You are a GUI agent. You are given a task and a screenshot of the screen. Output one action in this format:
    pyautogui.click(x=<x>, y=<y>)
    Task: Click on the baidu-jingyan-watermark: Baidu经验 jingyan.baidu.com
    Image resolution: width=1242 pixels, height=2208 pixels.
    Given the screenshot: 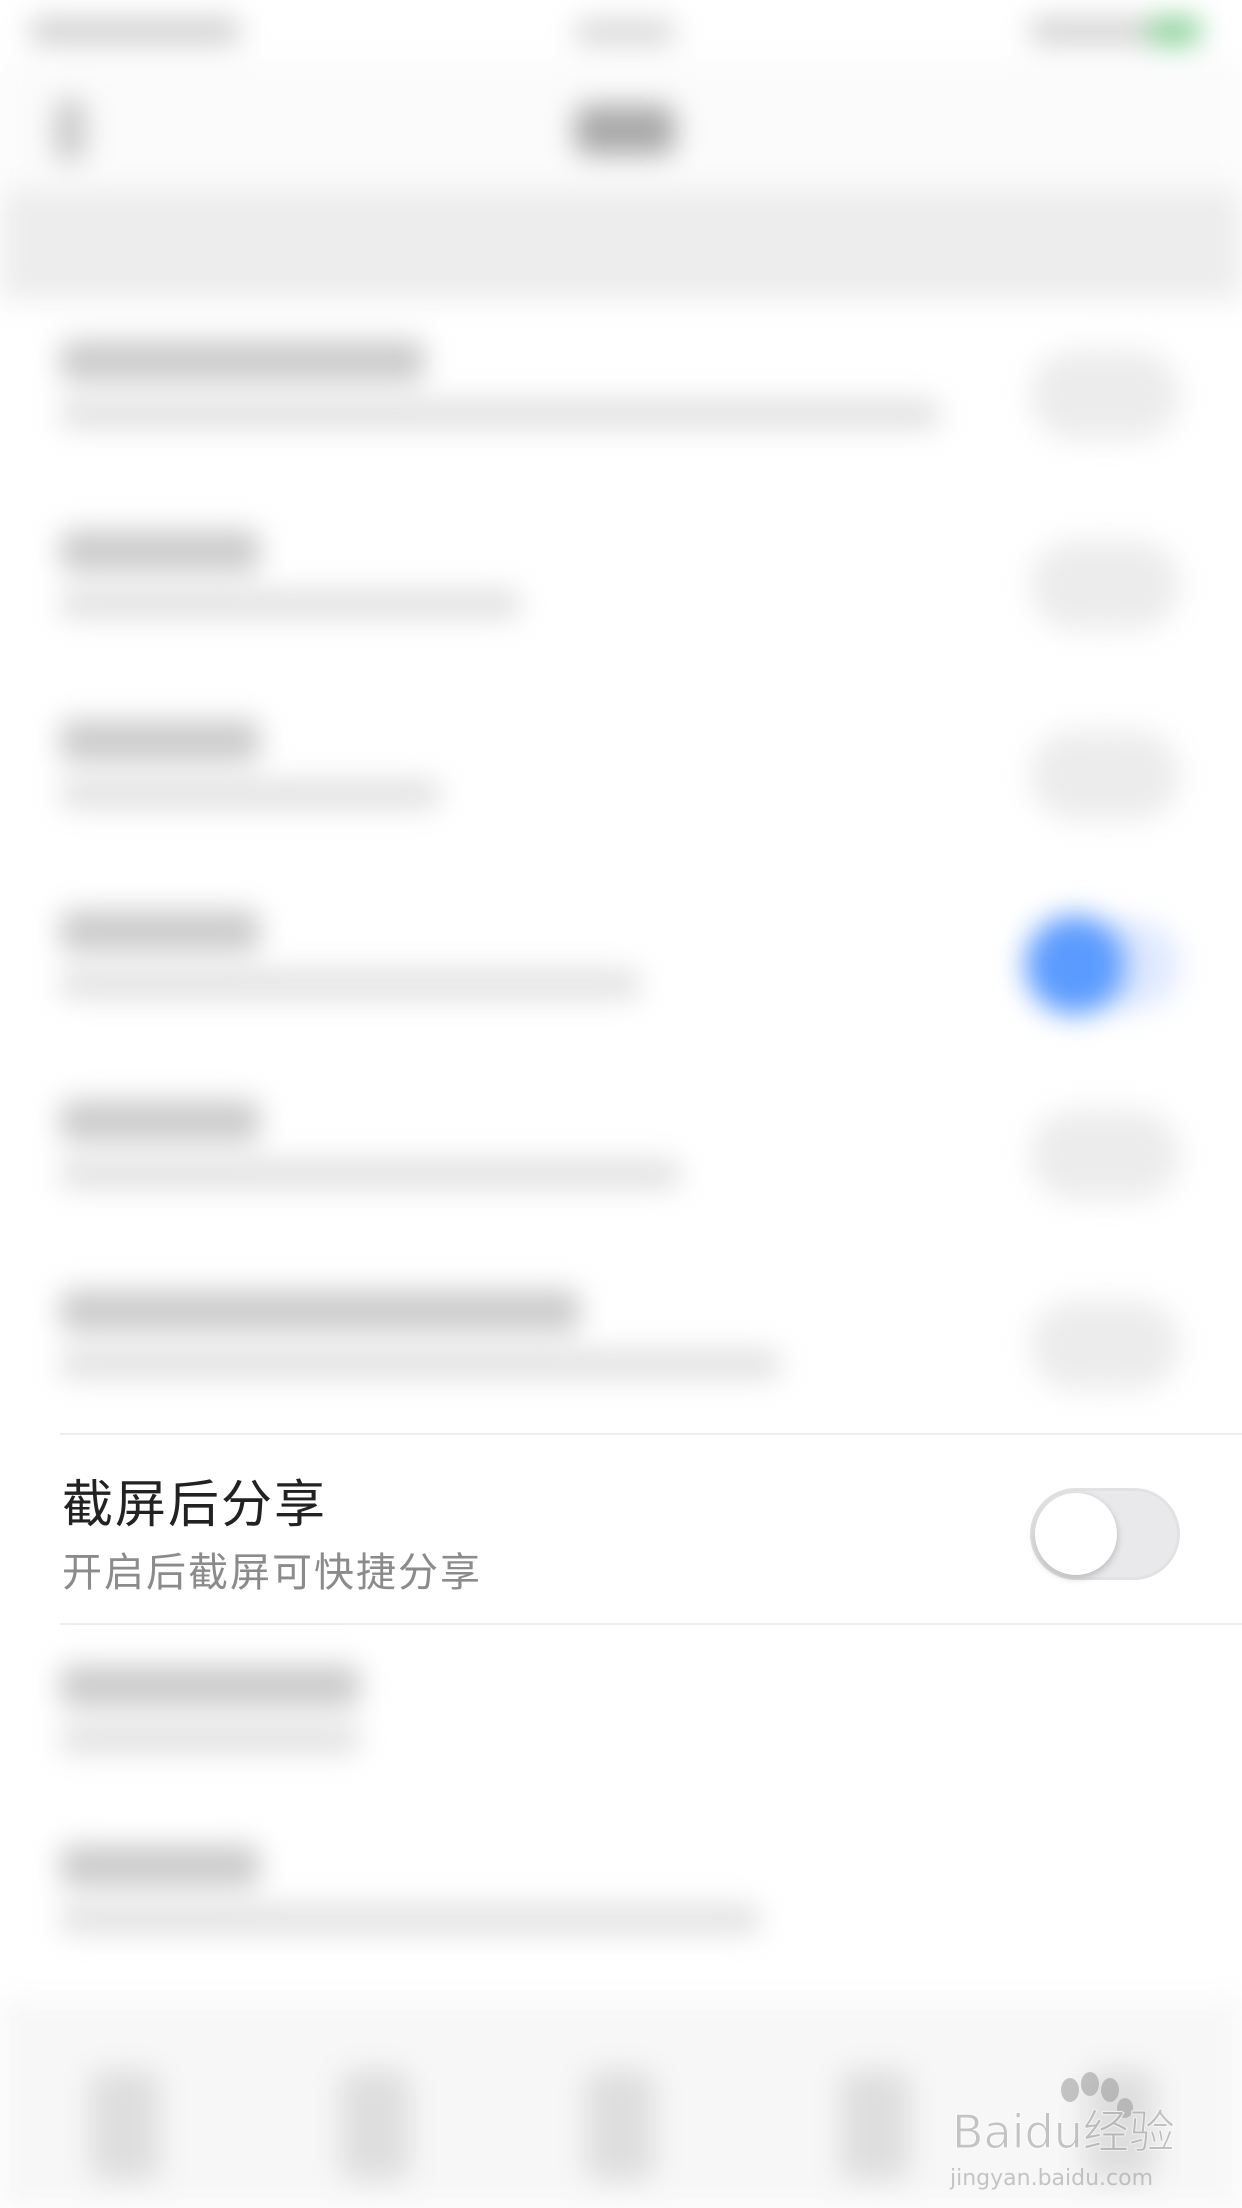 What is the action you would take?
    pyautogui.click(x=1065, y=2130)
    